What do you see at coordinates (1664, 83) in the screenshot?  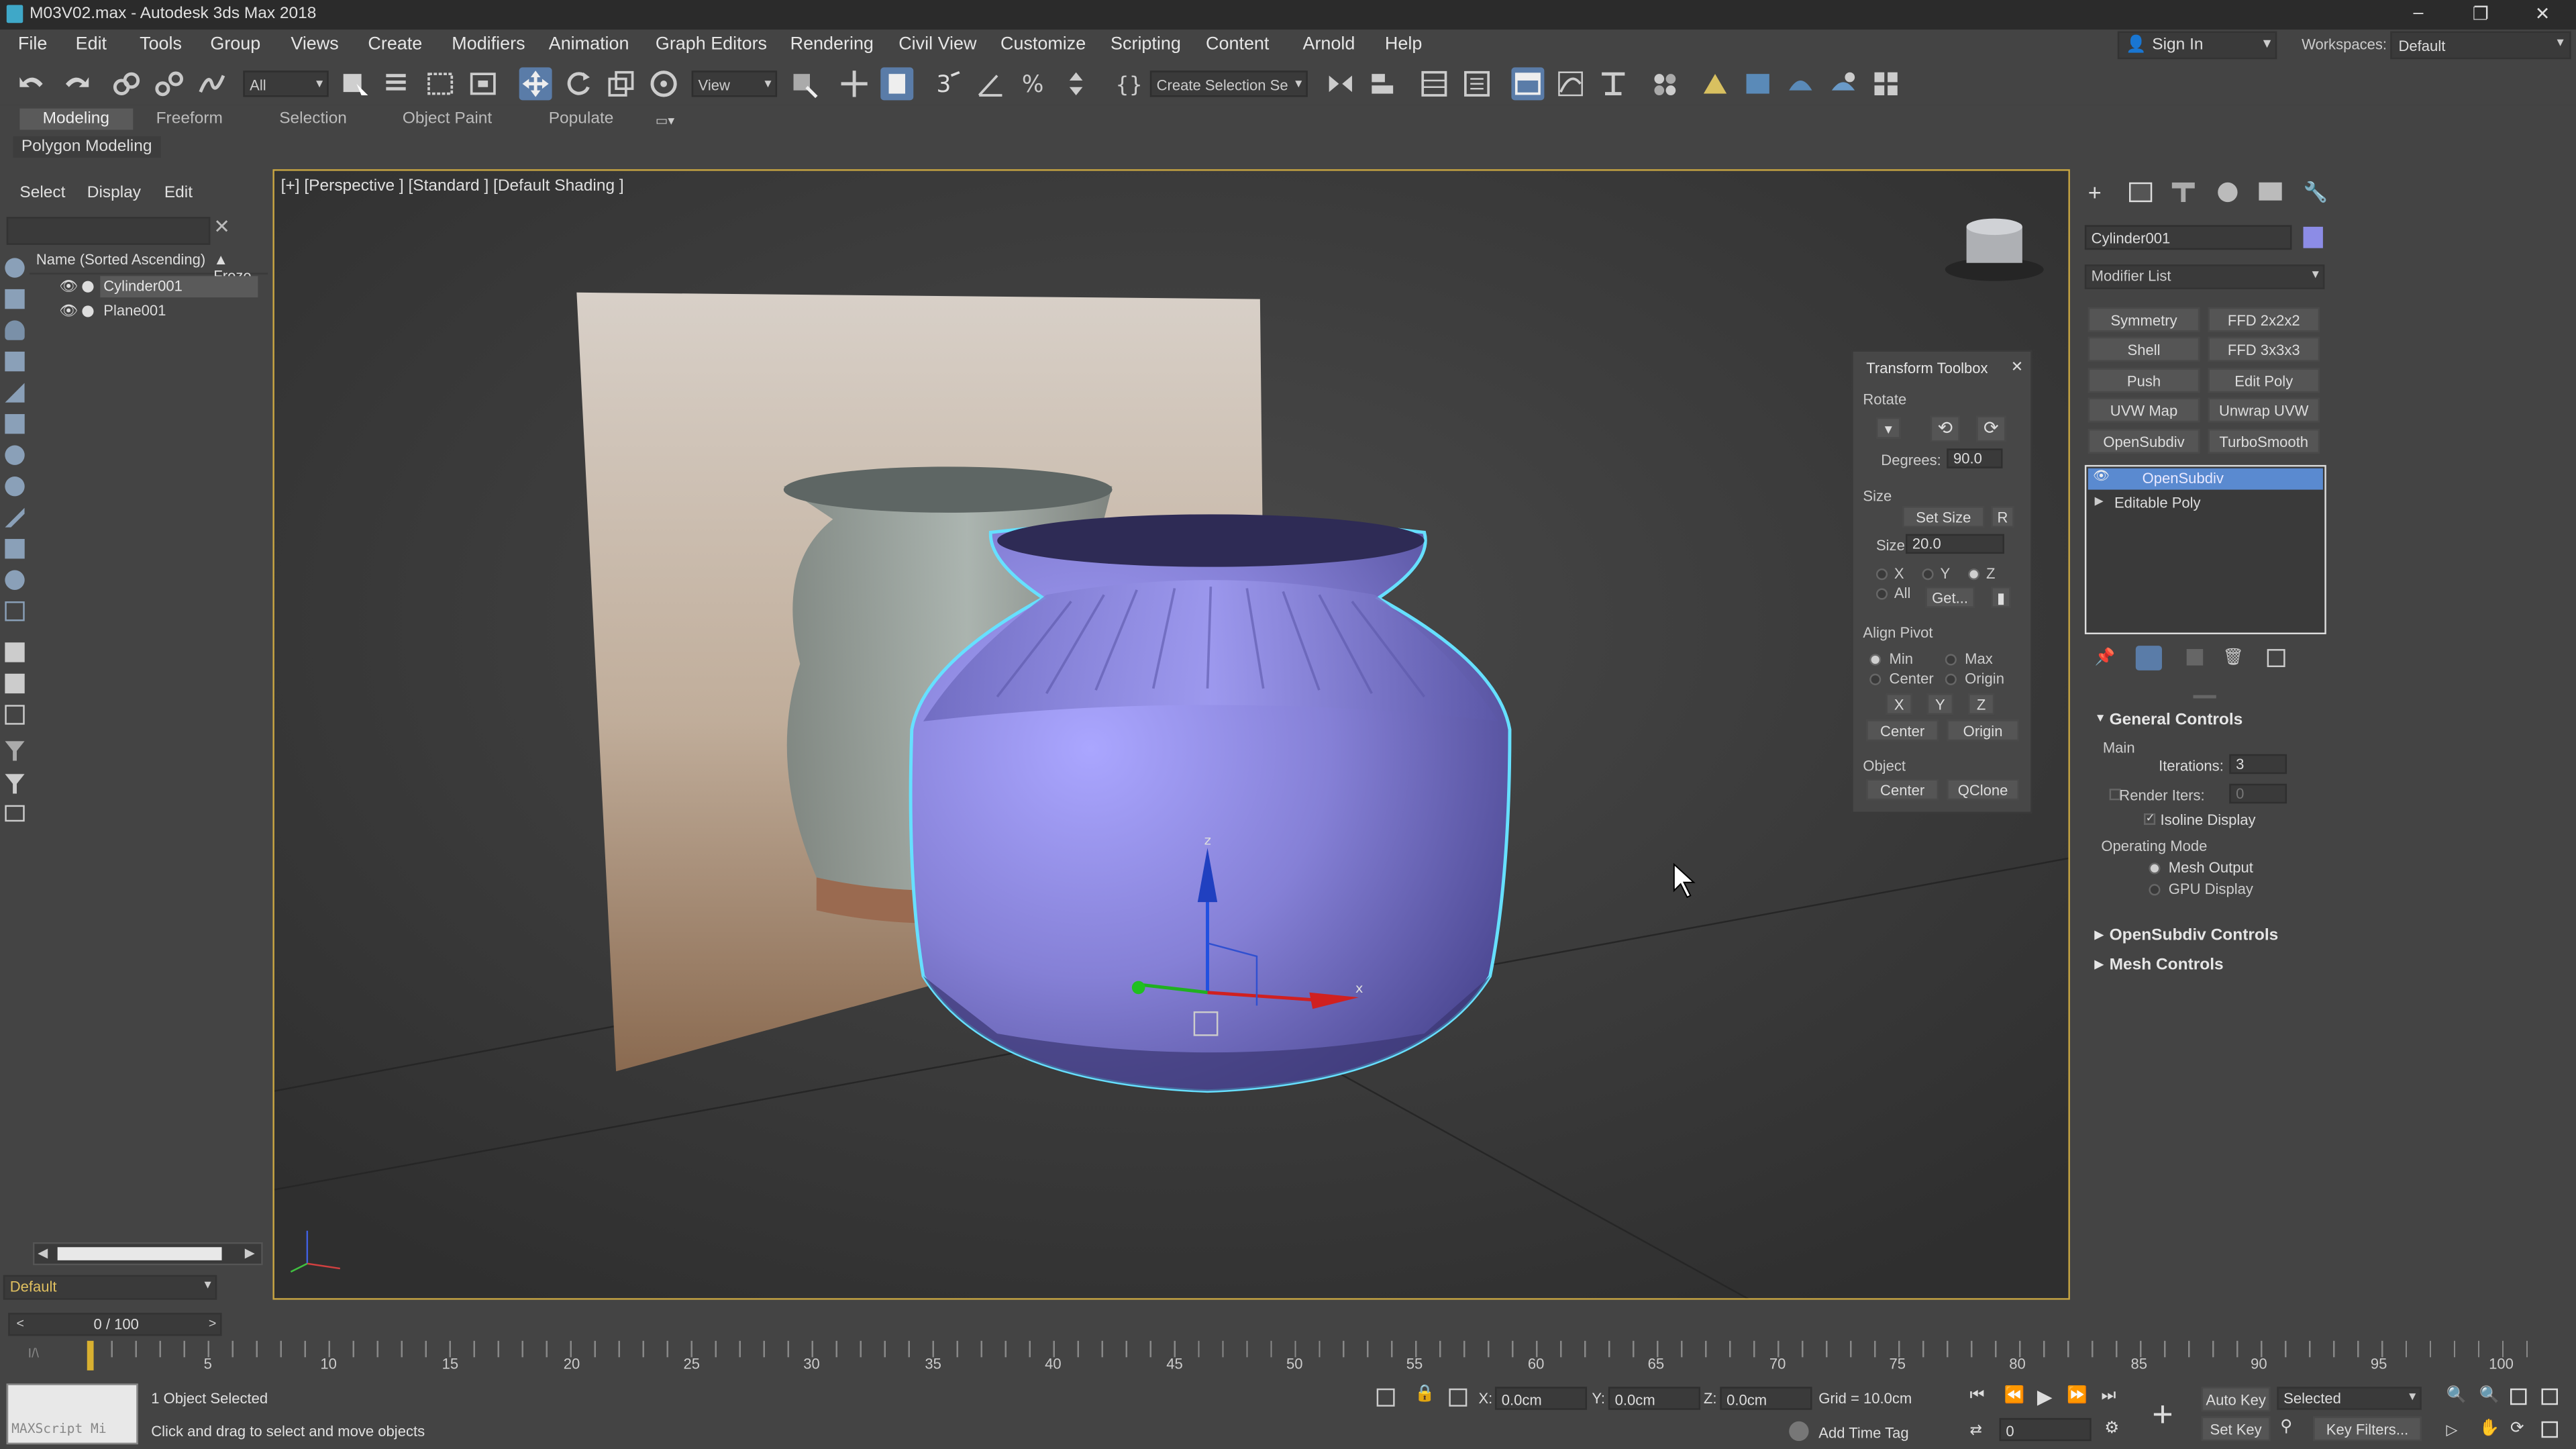 I see `material-editor-icon` at bounding box center [1664, 83].